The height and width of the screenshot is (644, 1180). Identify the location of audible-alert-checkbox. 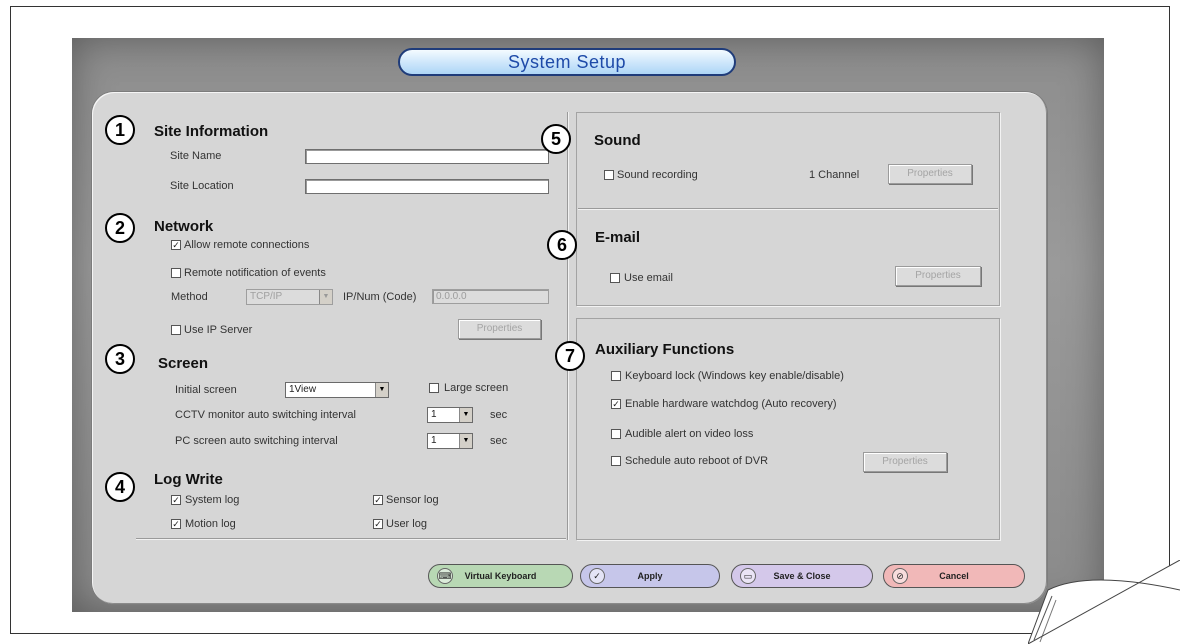
(616, 434).